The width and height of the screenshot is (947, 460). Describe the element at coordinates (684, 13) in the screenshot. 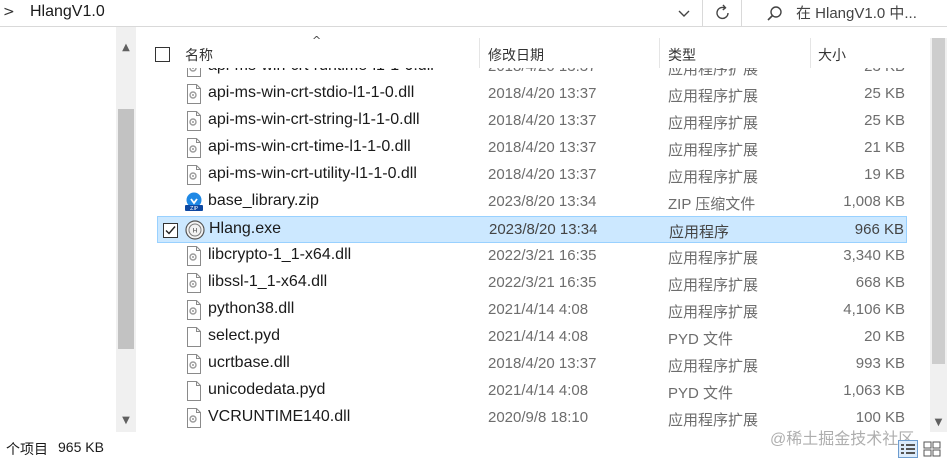

I see `chevron-down-icon` at that location.